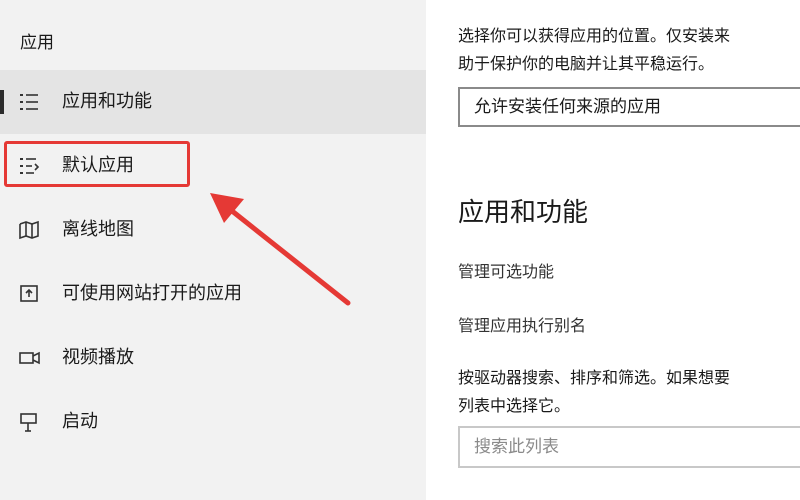  Describe the element at coordinates (594, 391) in the screenshot. I see `filter-description: 按驱动器搜索、排序和筛选。如果想要 列表中选择它。` at that location.